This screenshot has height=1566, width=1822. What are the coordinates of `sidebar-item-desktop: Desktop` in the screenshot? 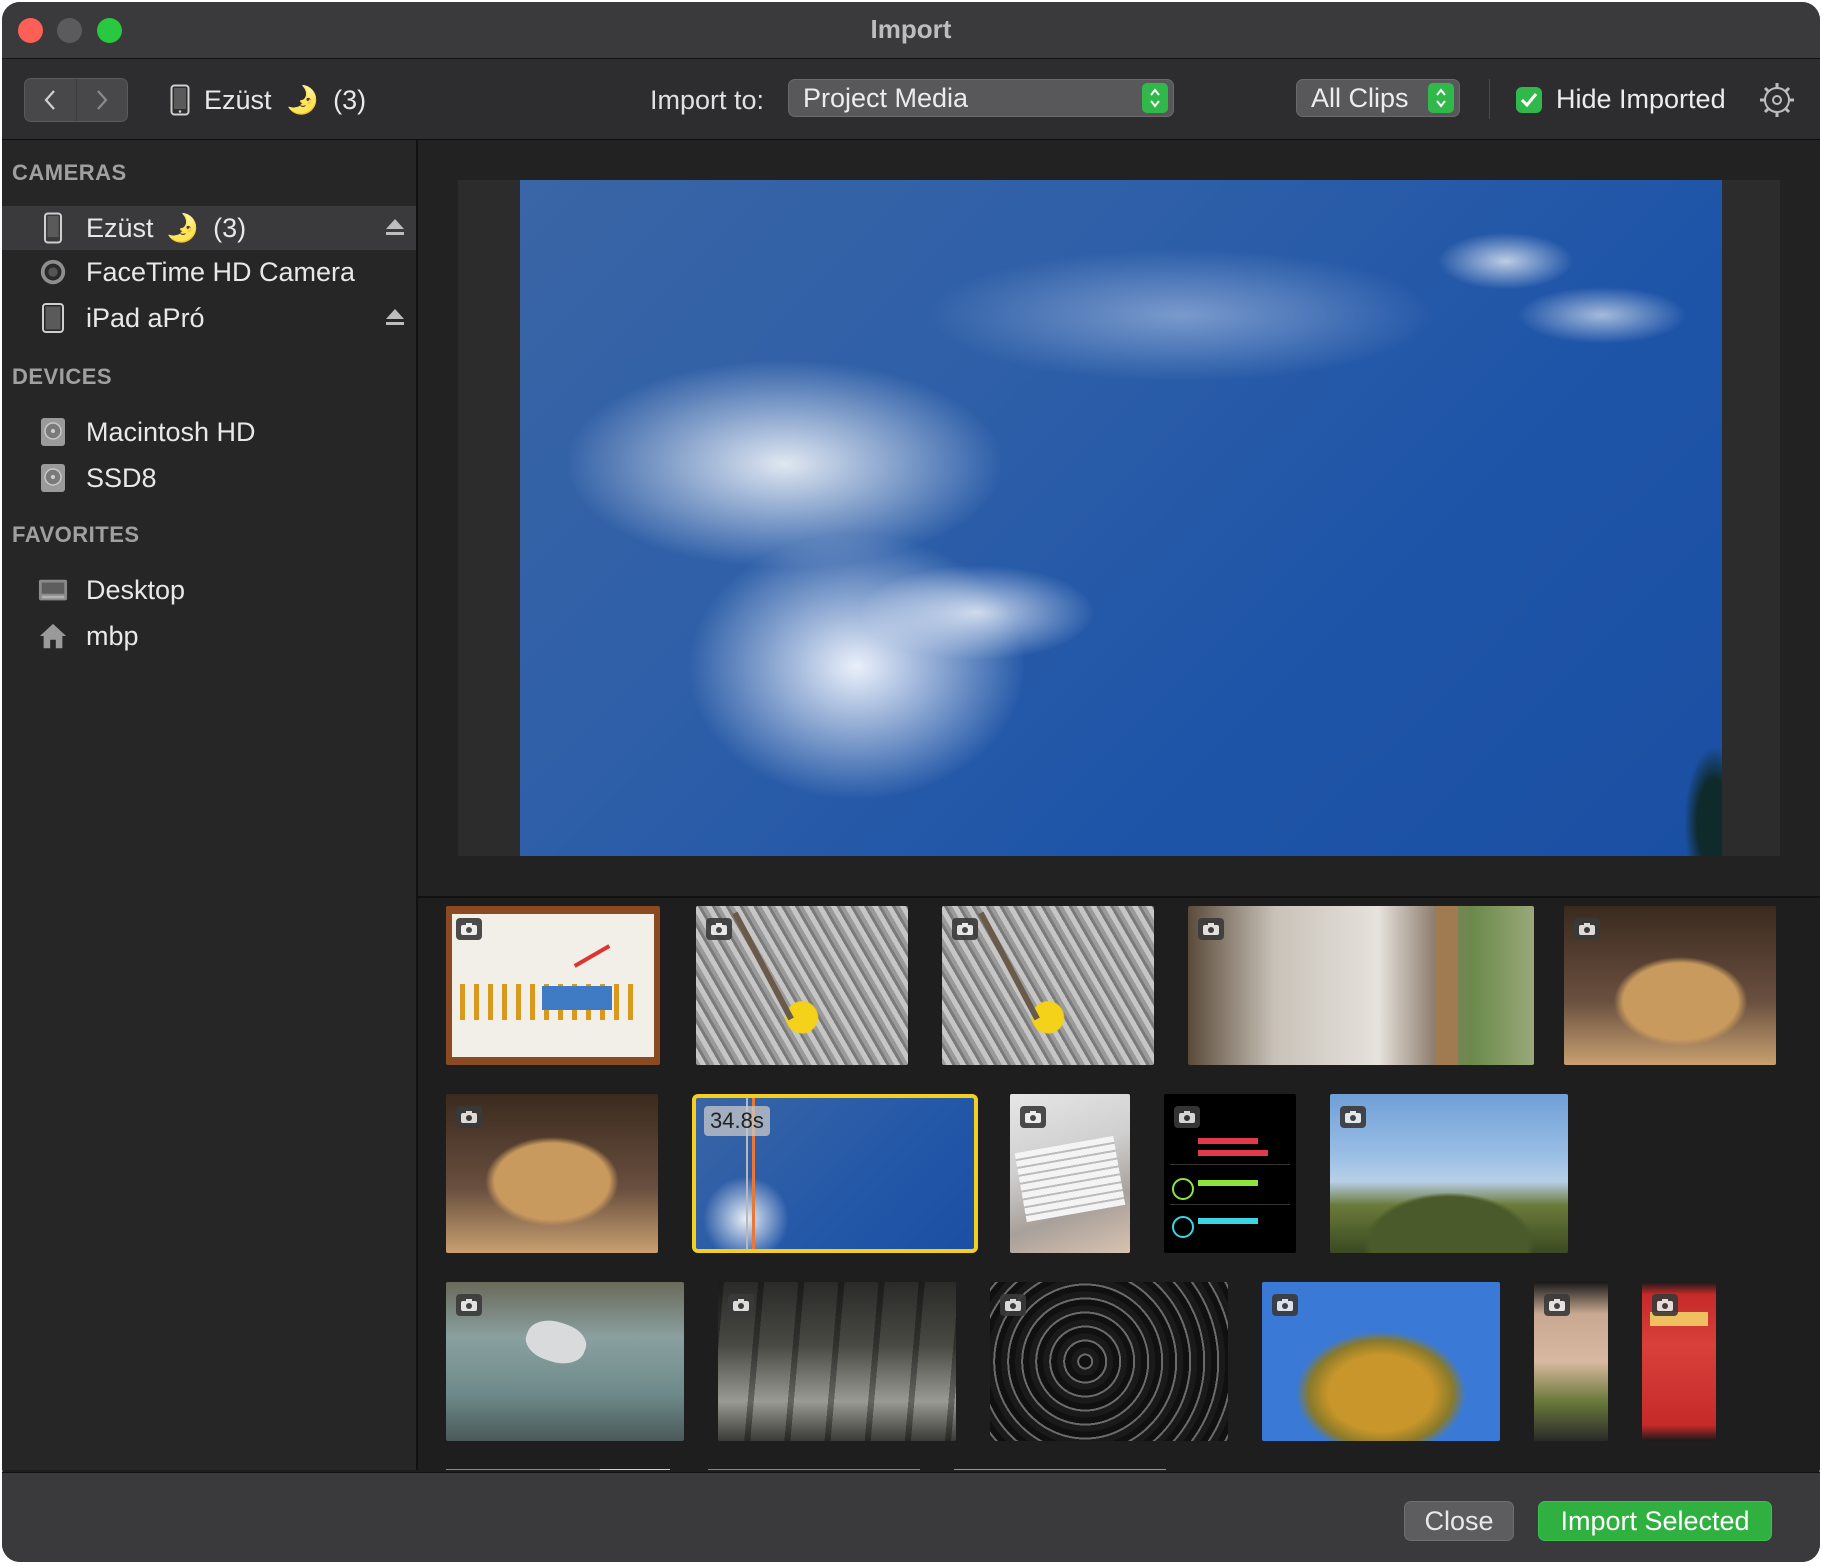 It's located at (209, 590).